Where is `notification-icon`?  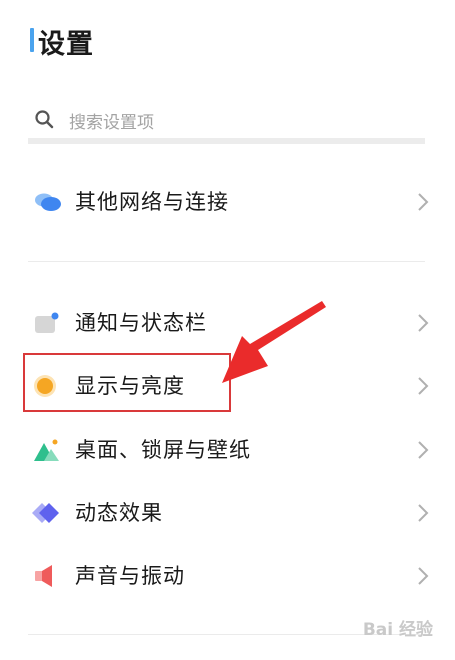
notification-icon is located at coordinates (47, 322).